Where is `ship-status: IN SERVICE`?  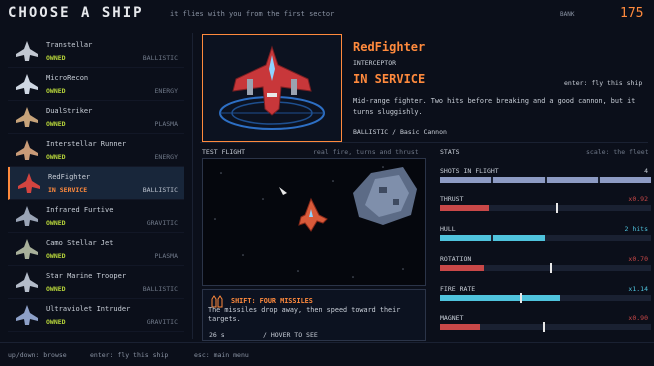 ship-status: IN SERVICE is located at coordinates (68, 190).